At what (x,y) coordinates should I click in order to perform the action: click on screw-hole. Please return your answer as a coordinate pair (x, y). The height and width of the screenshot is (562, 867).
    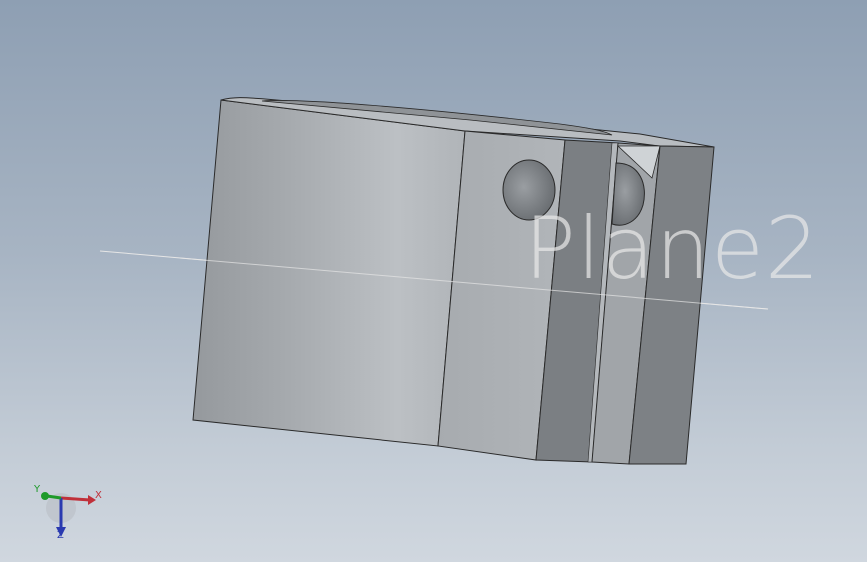
    Looking at the image, I should click on (529, 190).